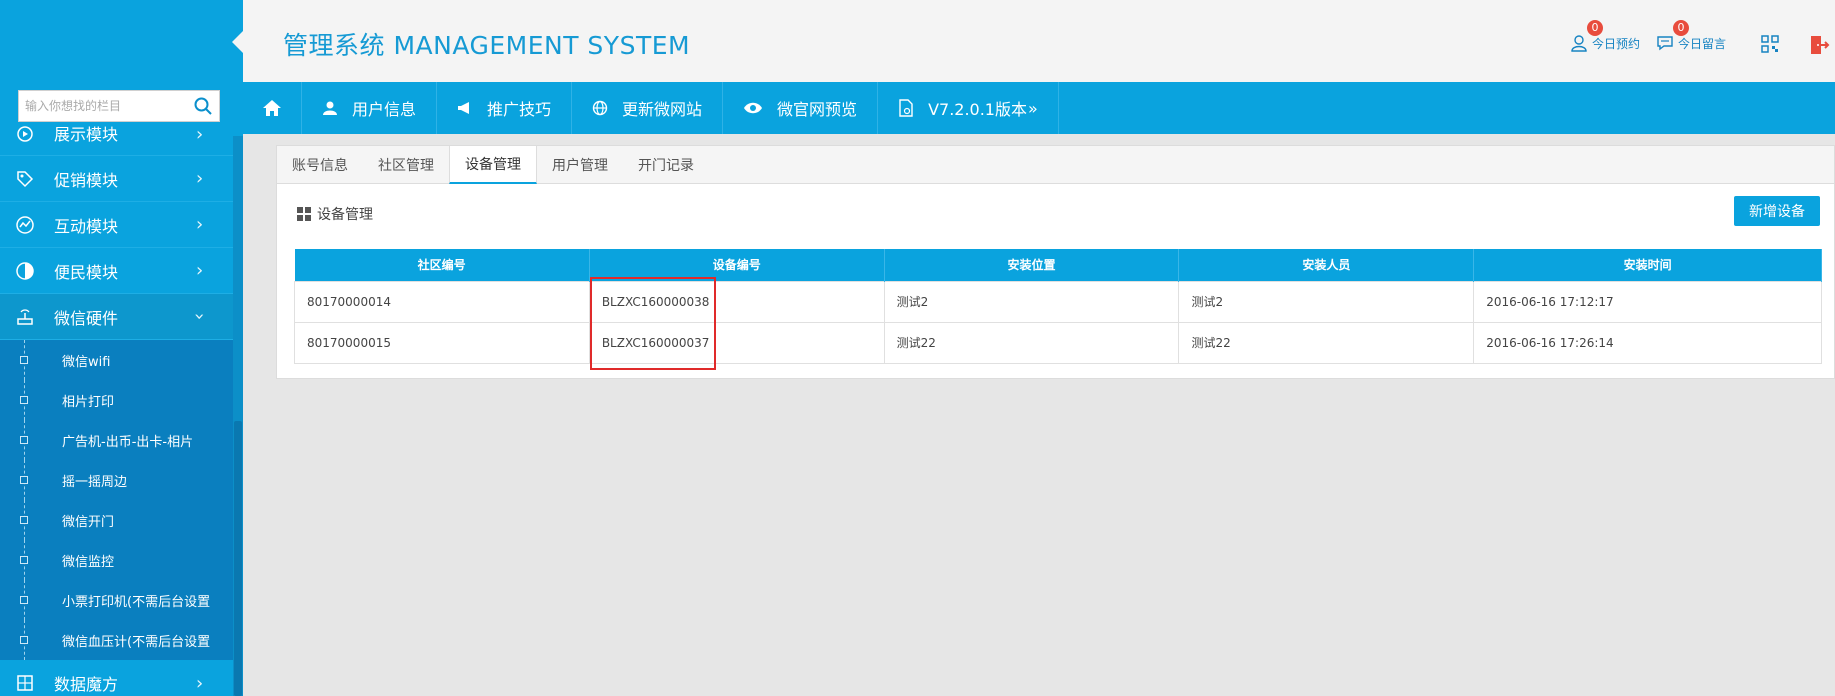 The height and width of the screenshot is (696, 1835). I want to click on column-header: 安装人员, so click(1326, 265).